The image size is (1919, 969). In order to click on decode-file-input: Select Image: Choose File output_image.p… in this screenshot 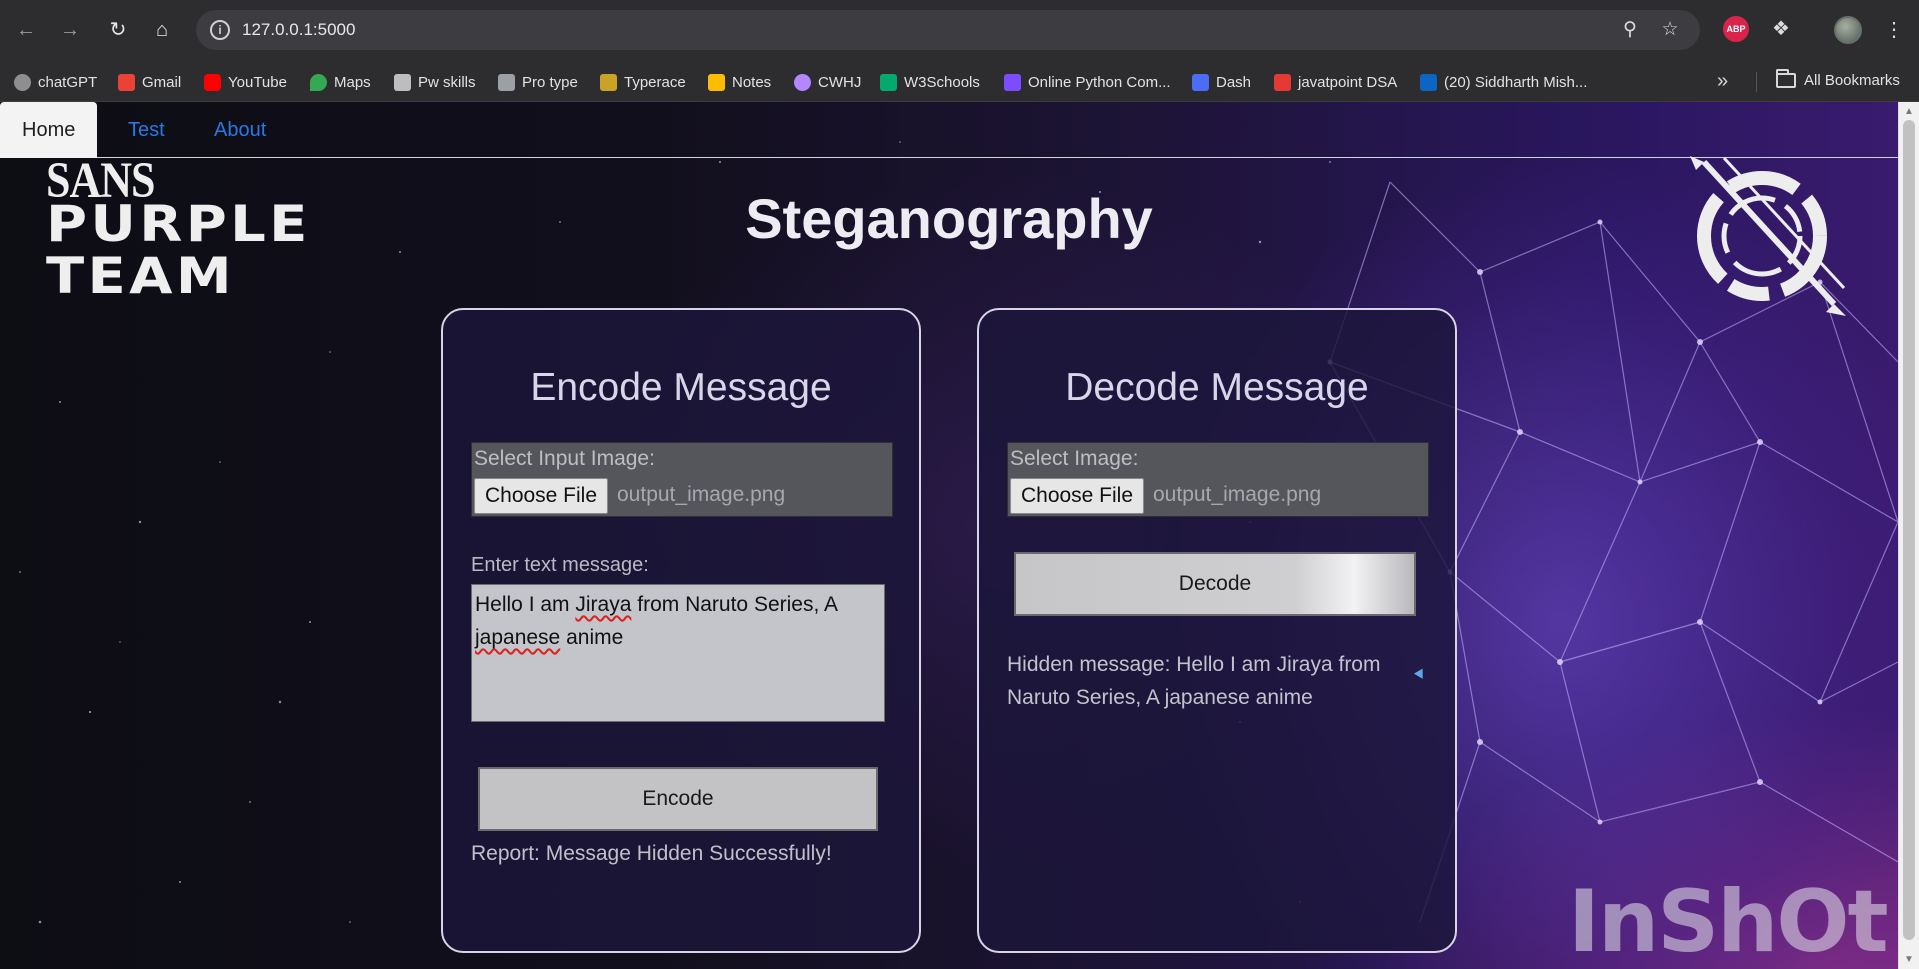, I will do `click(1218, 479)`.